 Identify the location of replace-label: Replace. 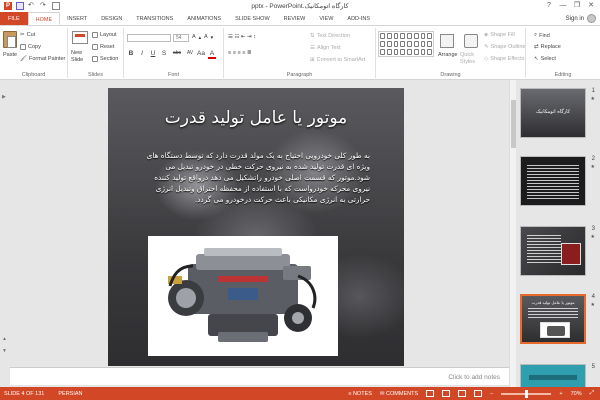
(550, 47).